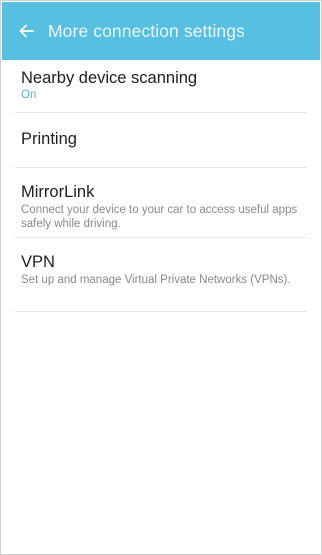 The image size is (322, 555). Describe the element at coordinates (38, 262) in the screenshot. I see `setting-label: VPN` at that location.